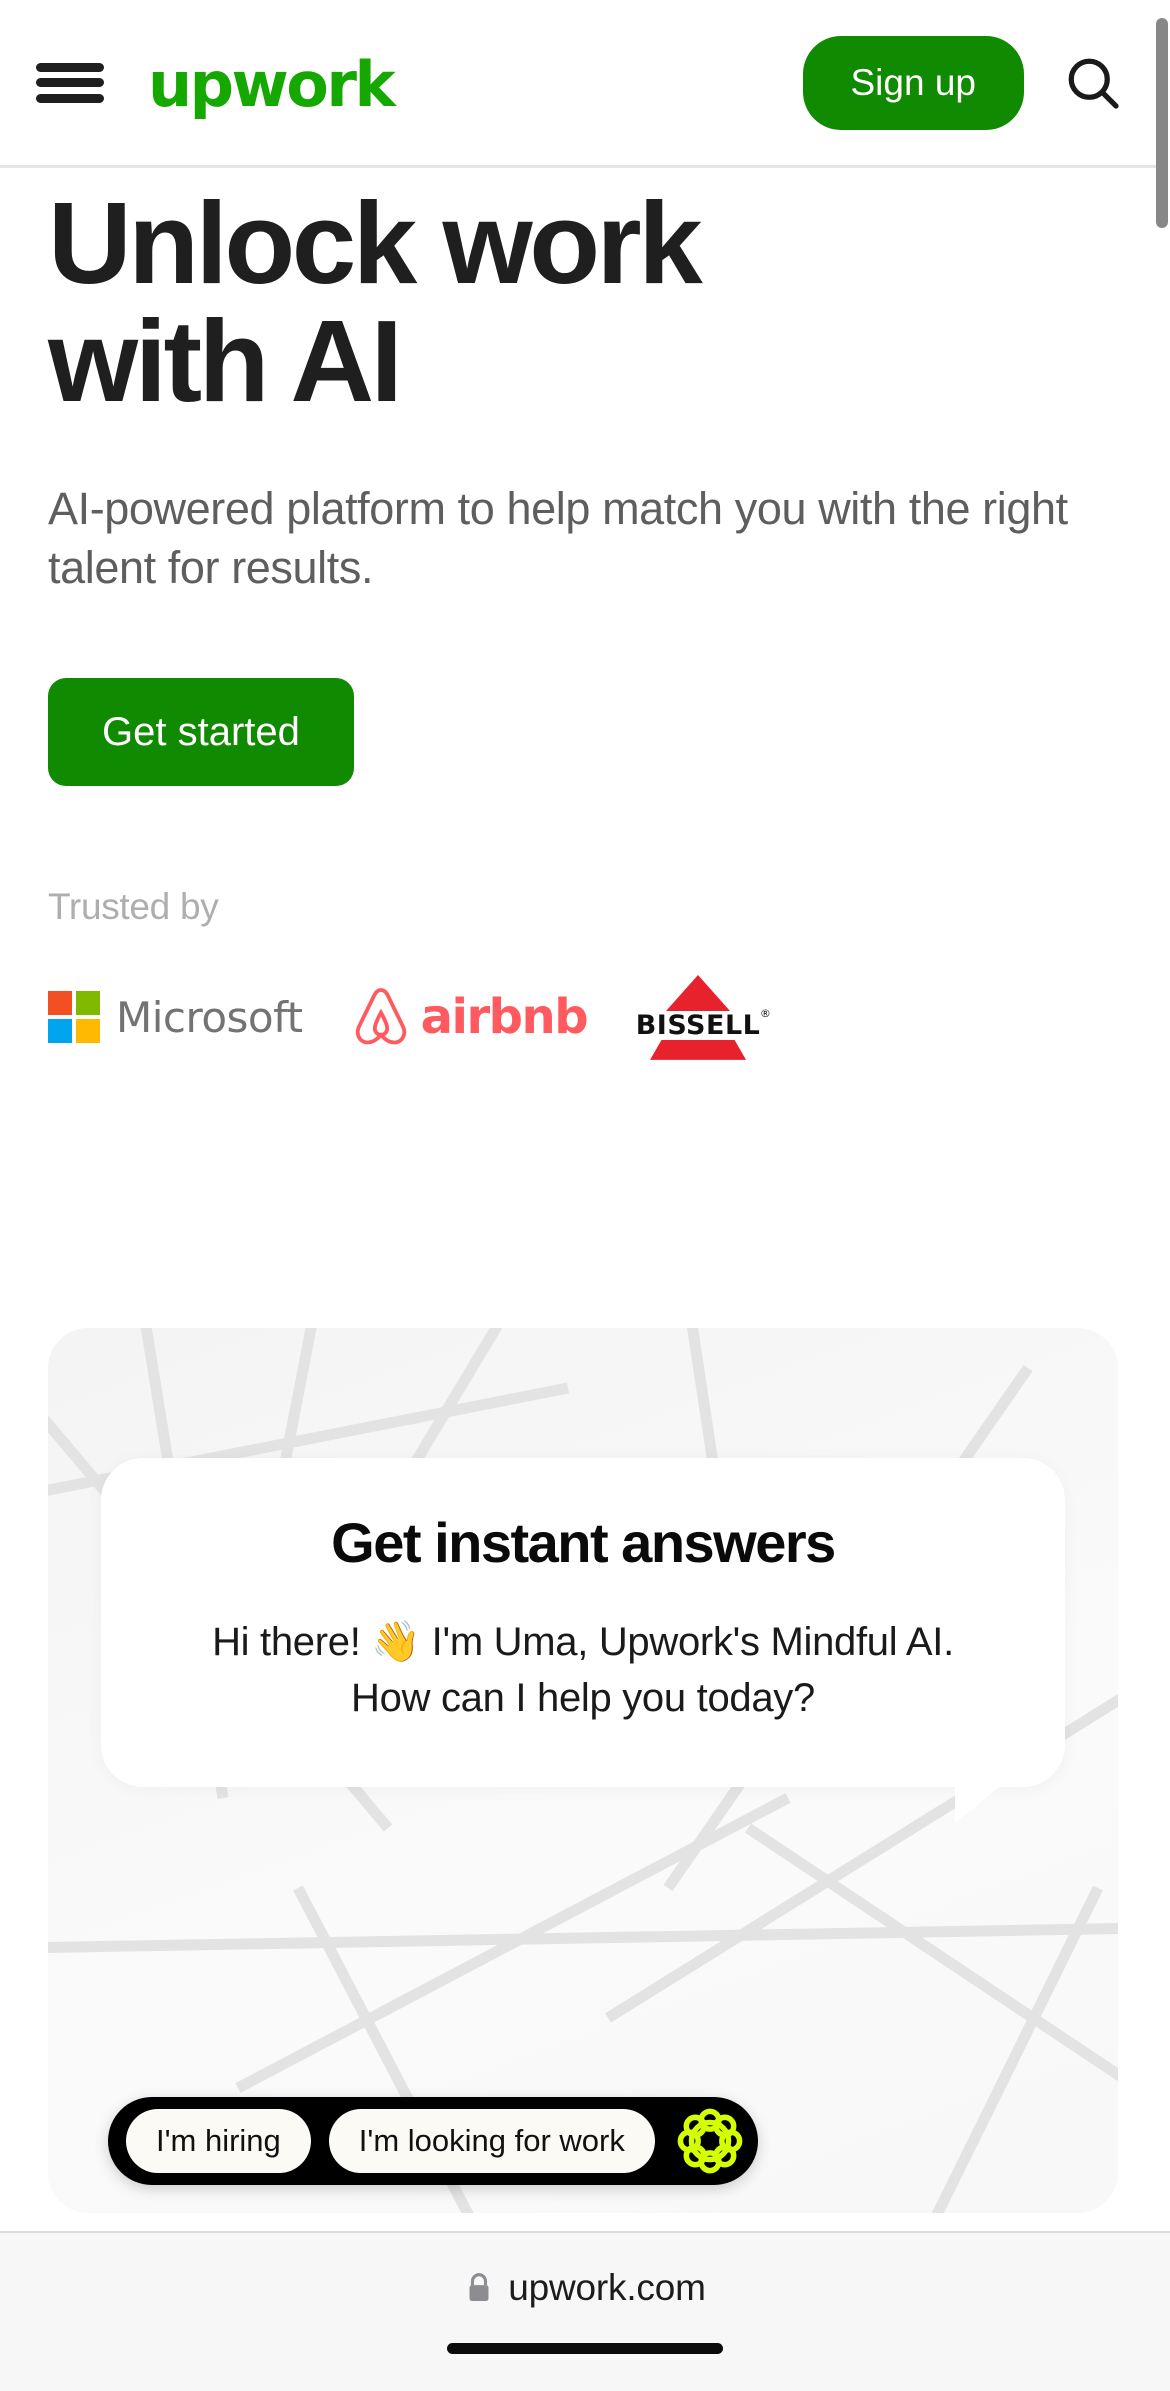 Image resolution: width=1170 pixels, height=2391 pixels. I want to click on address-bar: upwork.com, so click(585, 2288).